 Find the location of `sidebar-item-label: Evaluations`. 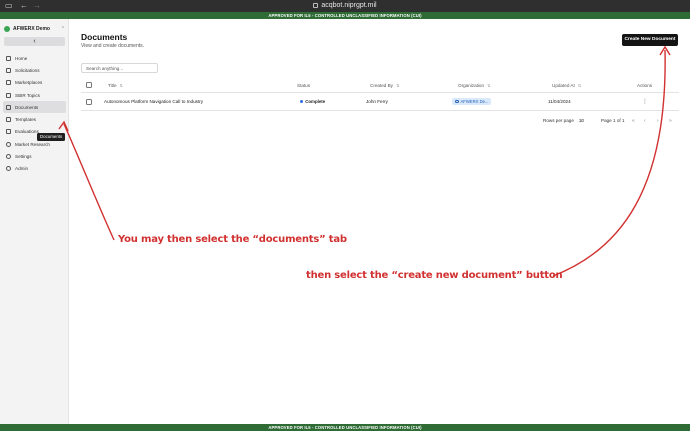

sidebar-item-label: Evaluations is located at coordinates (27, 132).